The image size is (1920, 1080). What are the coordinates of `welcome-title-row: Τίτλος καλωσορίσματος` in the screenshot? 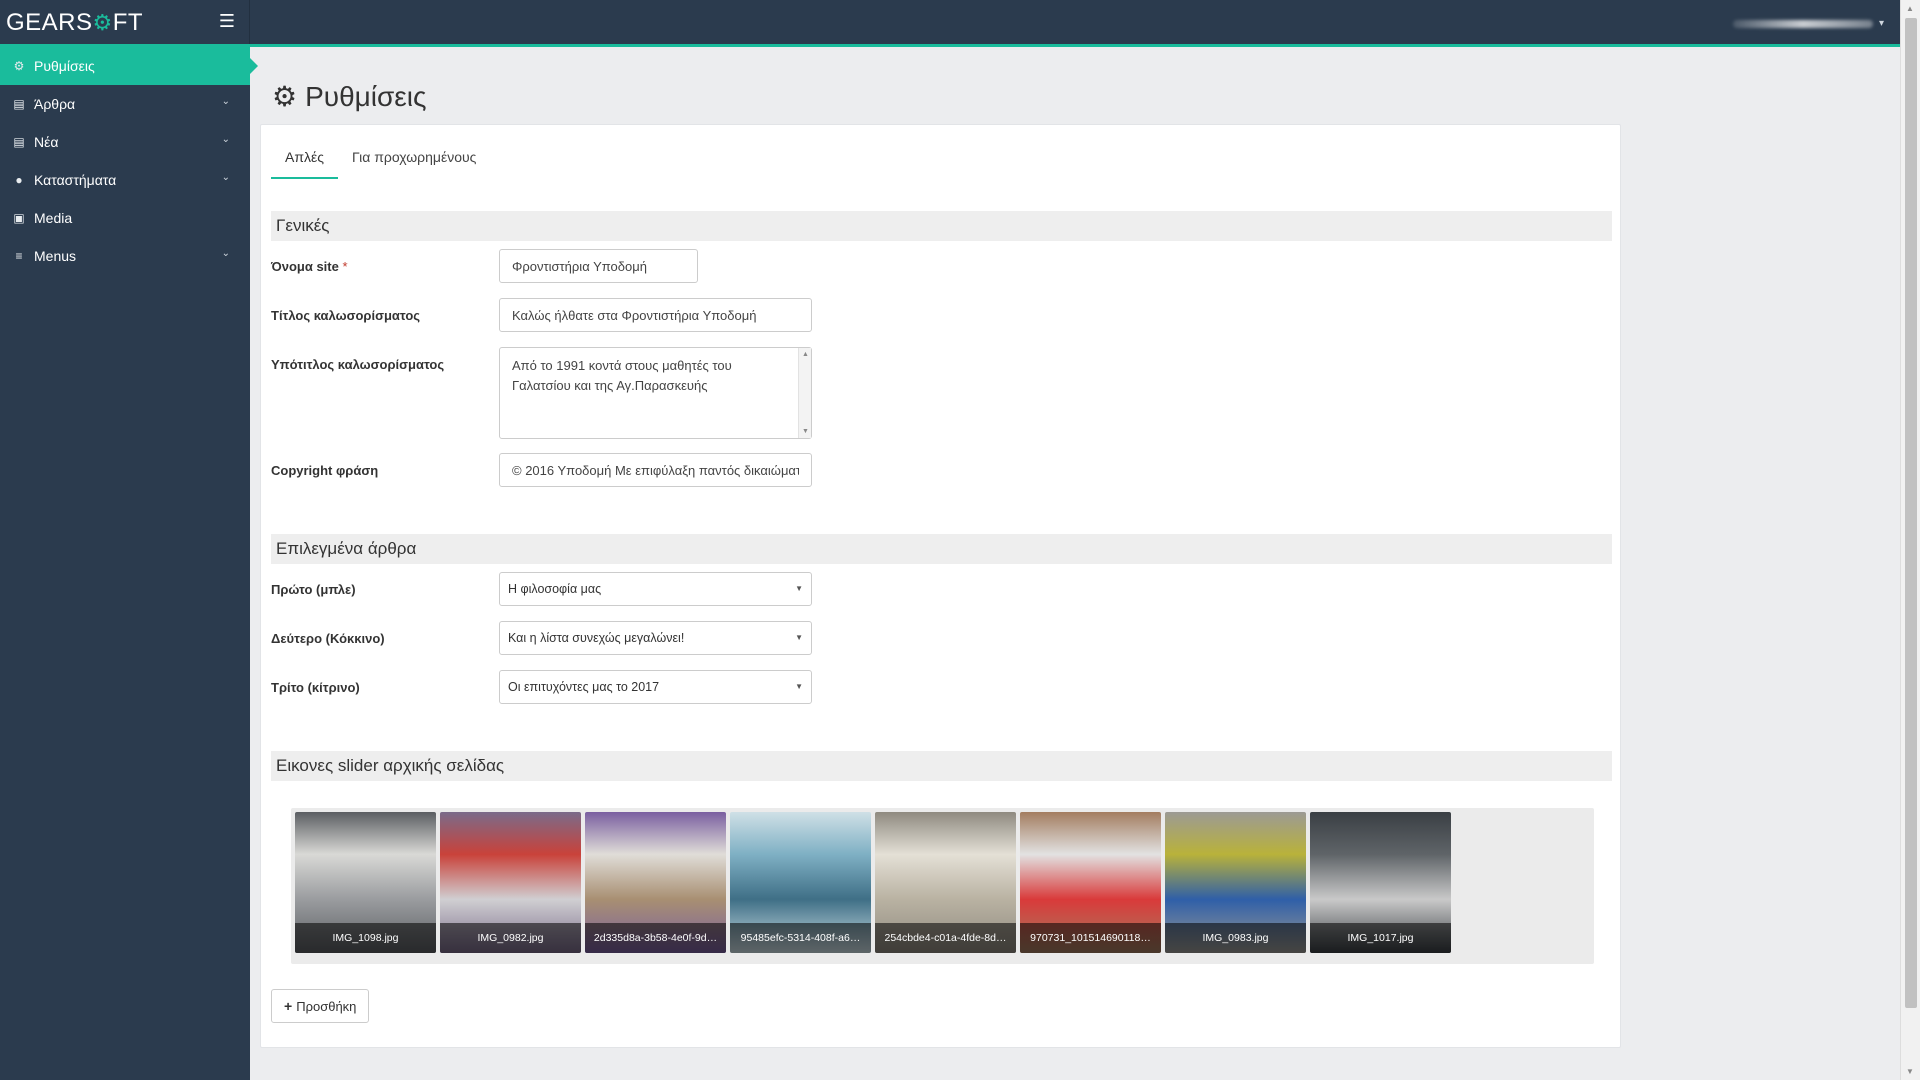 It's located at (541, 315).